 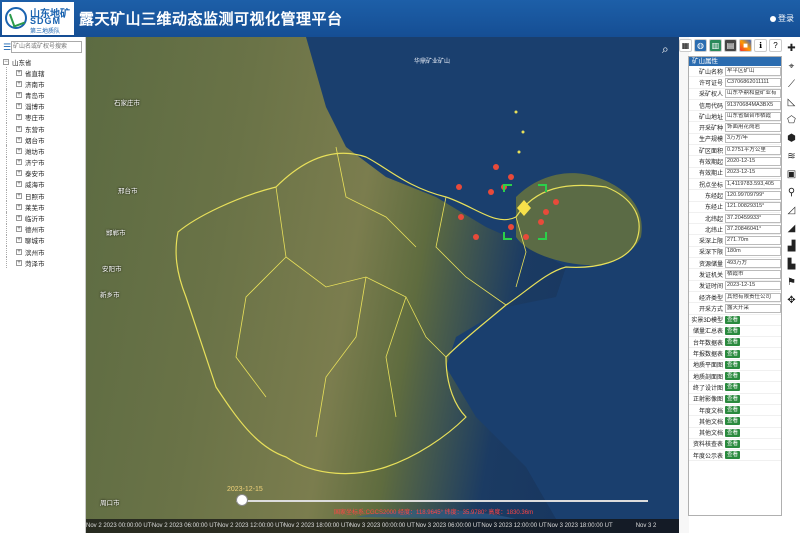 I want to click on tree-root-shandong: − 山东省, so click(x=44, y=62).